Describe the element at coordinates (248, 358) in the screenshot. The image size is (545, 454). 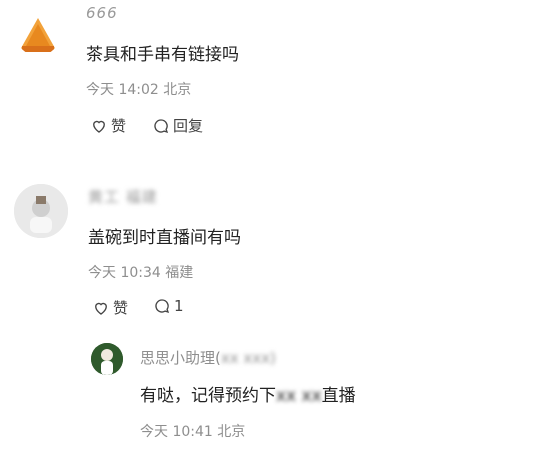
I see `reply-username-masked: xx xxx)` at that location.